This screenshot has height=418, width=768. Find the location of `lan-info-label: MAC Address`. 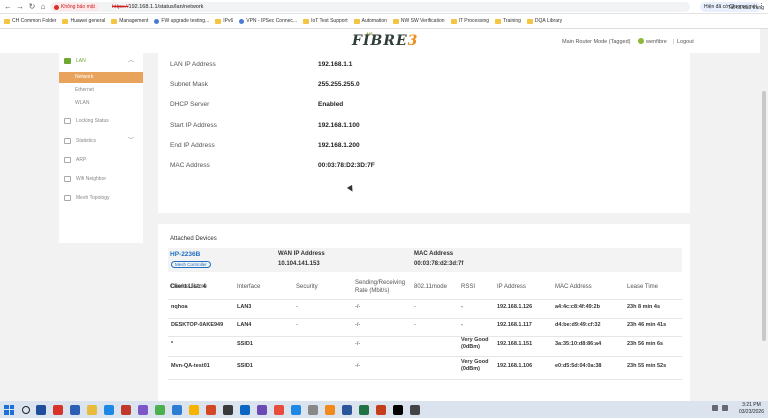

lan-info-label: MAC Address is located at coordinates (190, 165).